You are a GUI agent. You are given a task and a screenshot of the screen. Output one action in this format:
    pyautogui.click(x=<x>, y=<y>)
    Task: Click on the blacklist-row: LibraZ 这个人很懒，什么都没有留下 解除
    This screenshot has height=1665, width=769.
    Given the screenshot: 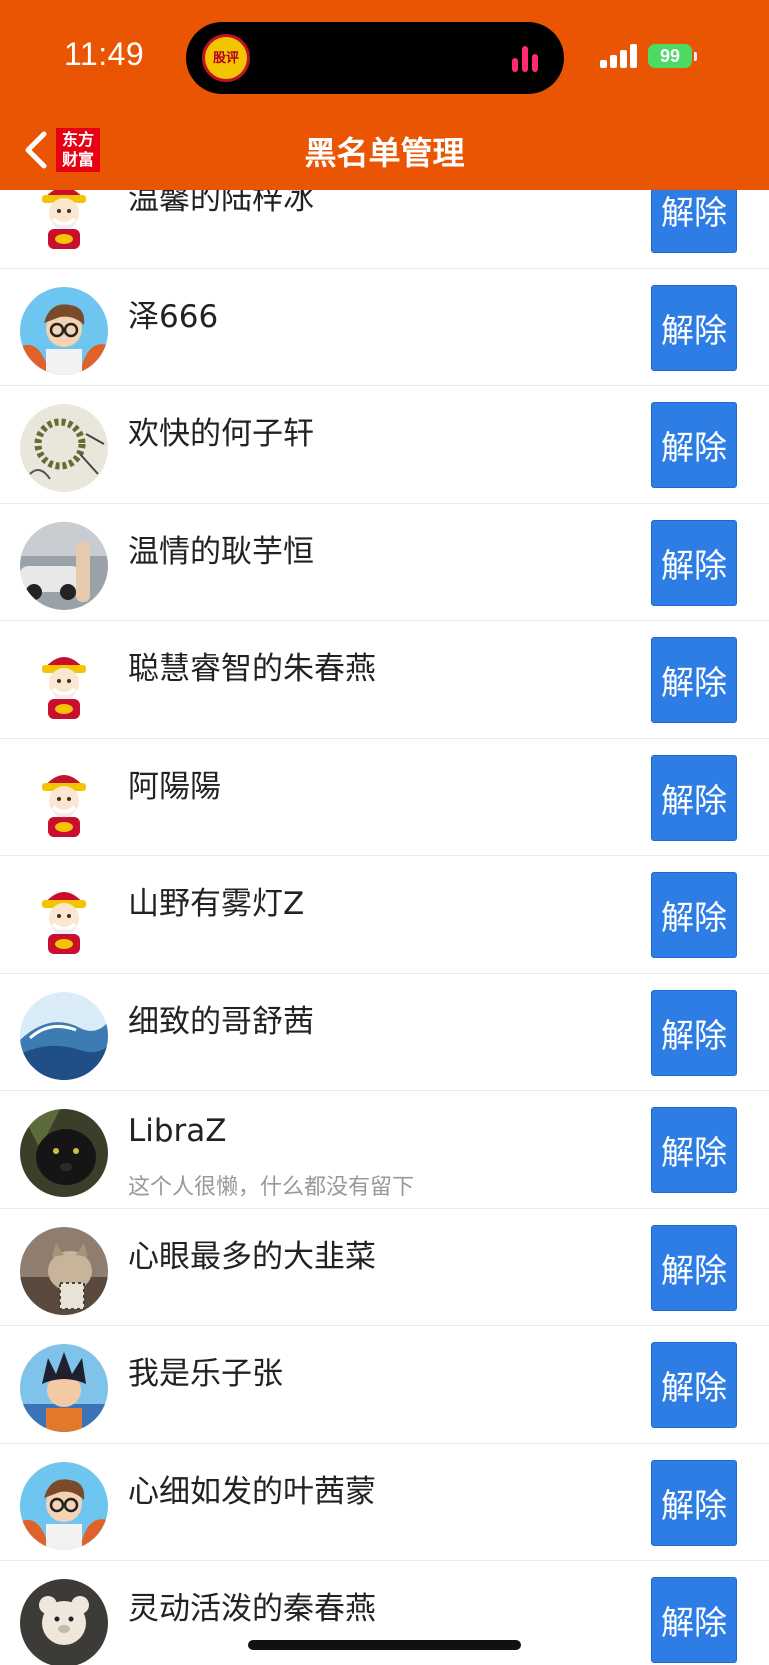 What is the action you would take?
    pyautogui.click(x=384, y=1150)
    